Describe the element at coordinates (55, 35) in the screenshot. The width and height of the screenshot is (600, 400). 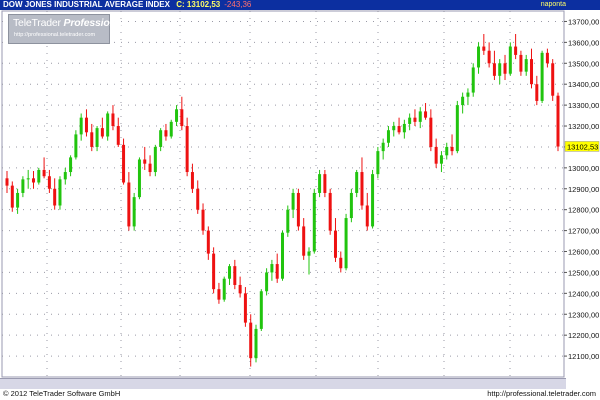
I see `logo-url: http://professional.teletrader.com` at that location.